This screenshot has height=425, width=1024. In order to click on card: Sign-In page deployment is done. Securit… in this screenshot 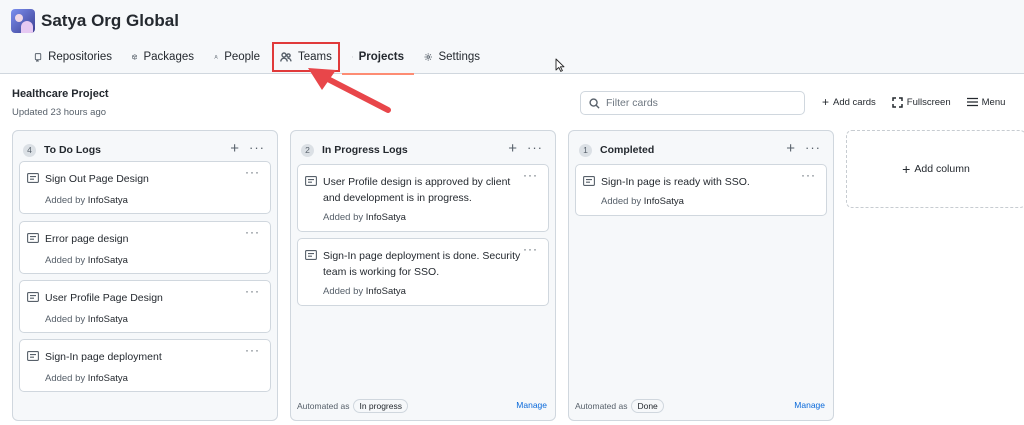, I will do `click(423, 272)`.